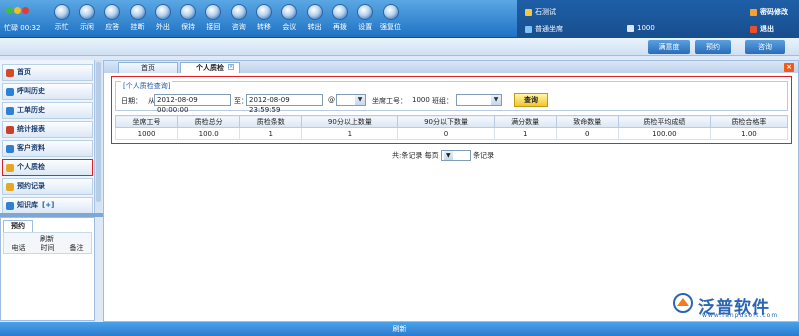  Describe the element at coordinates (528, 12) in the screenshot. I see `user-icon` at that location.